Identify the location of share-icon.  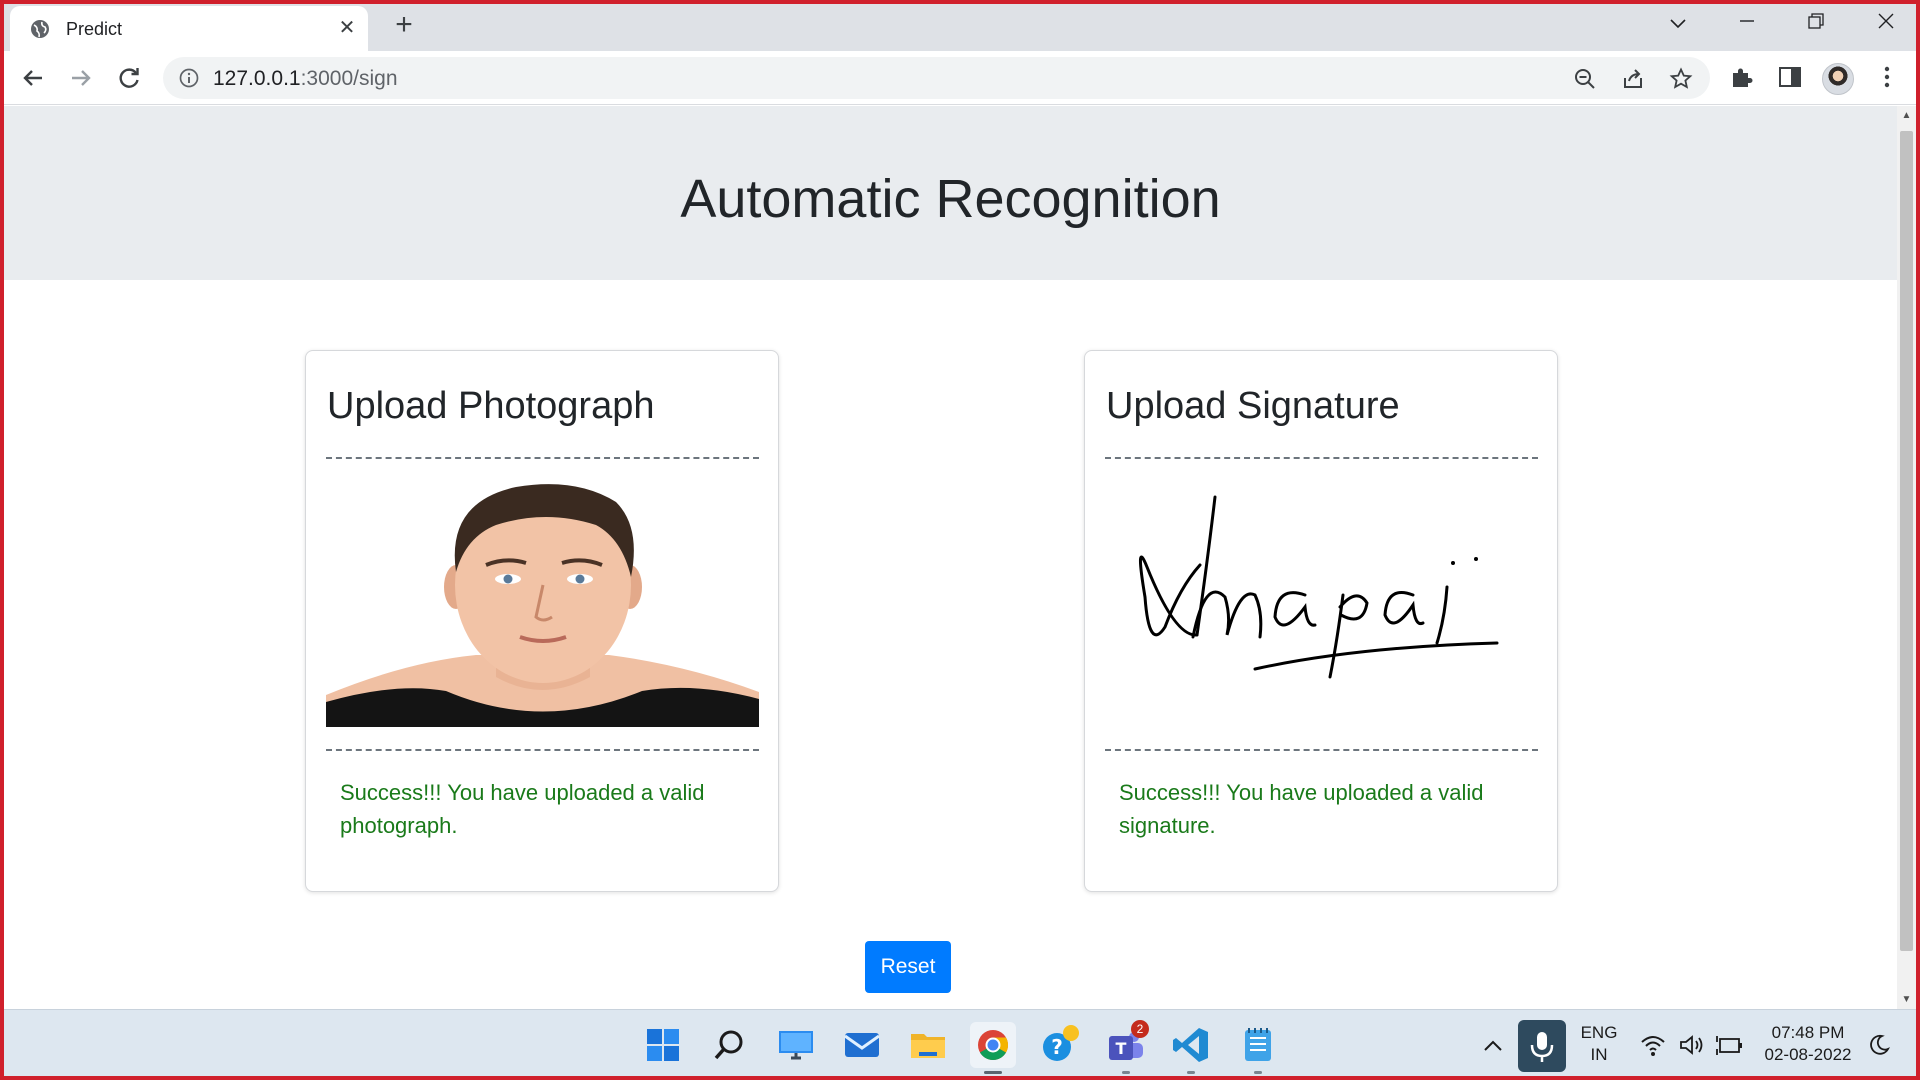
(1633, 79).